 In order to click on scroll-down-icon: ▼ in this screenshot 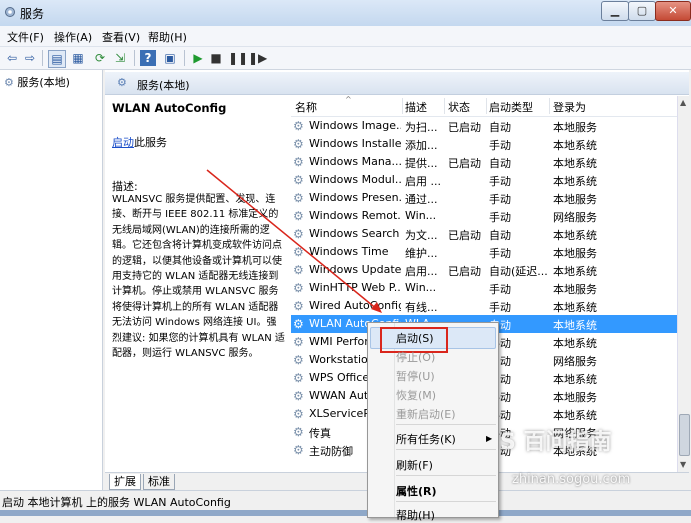, I will do `click(683, 464)`.